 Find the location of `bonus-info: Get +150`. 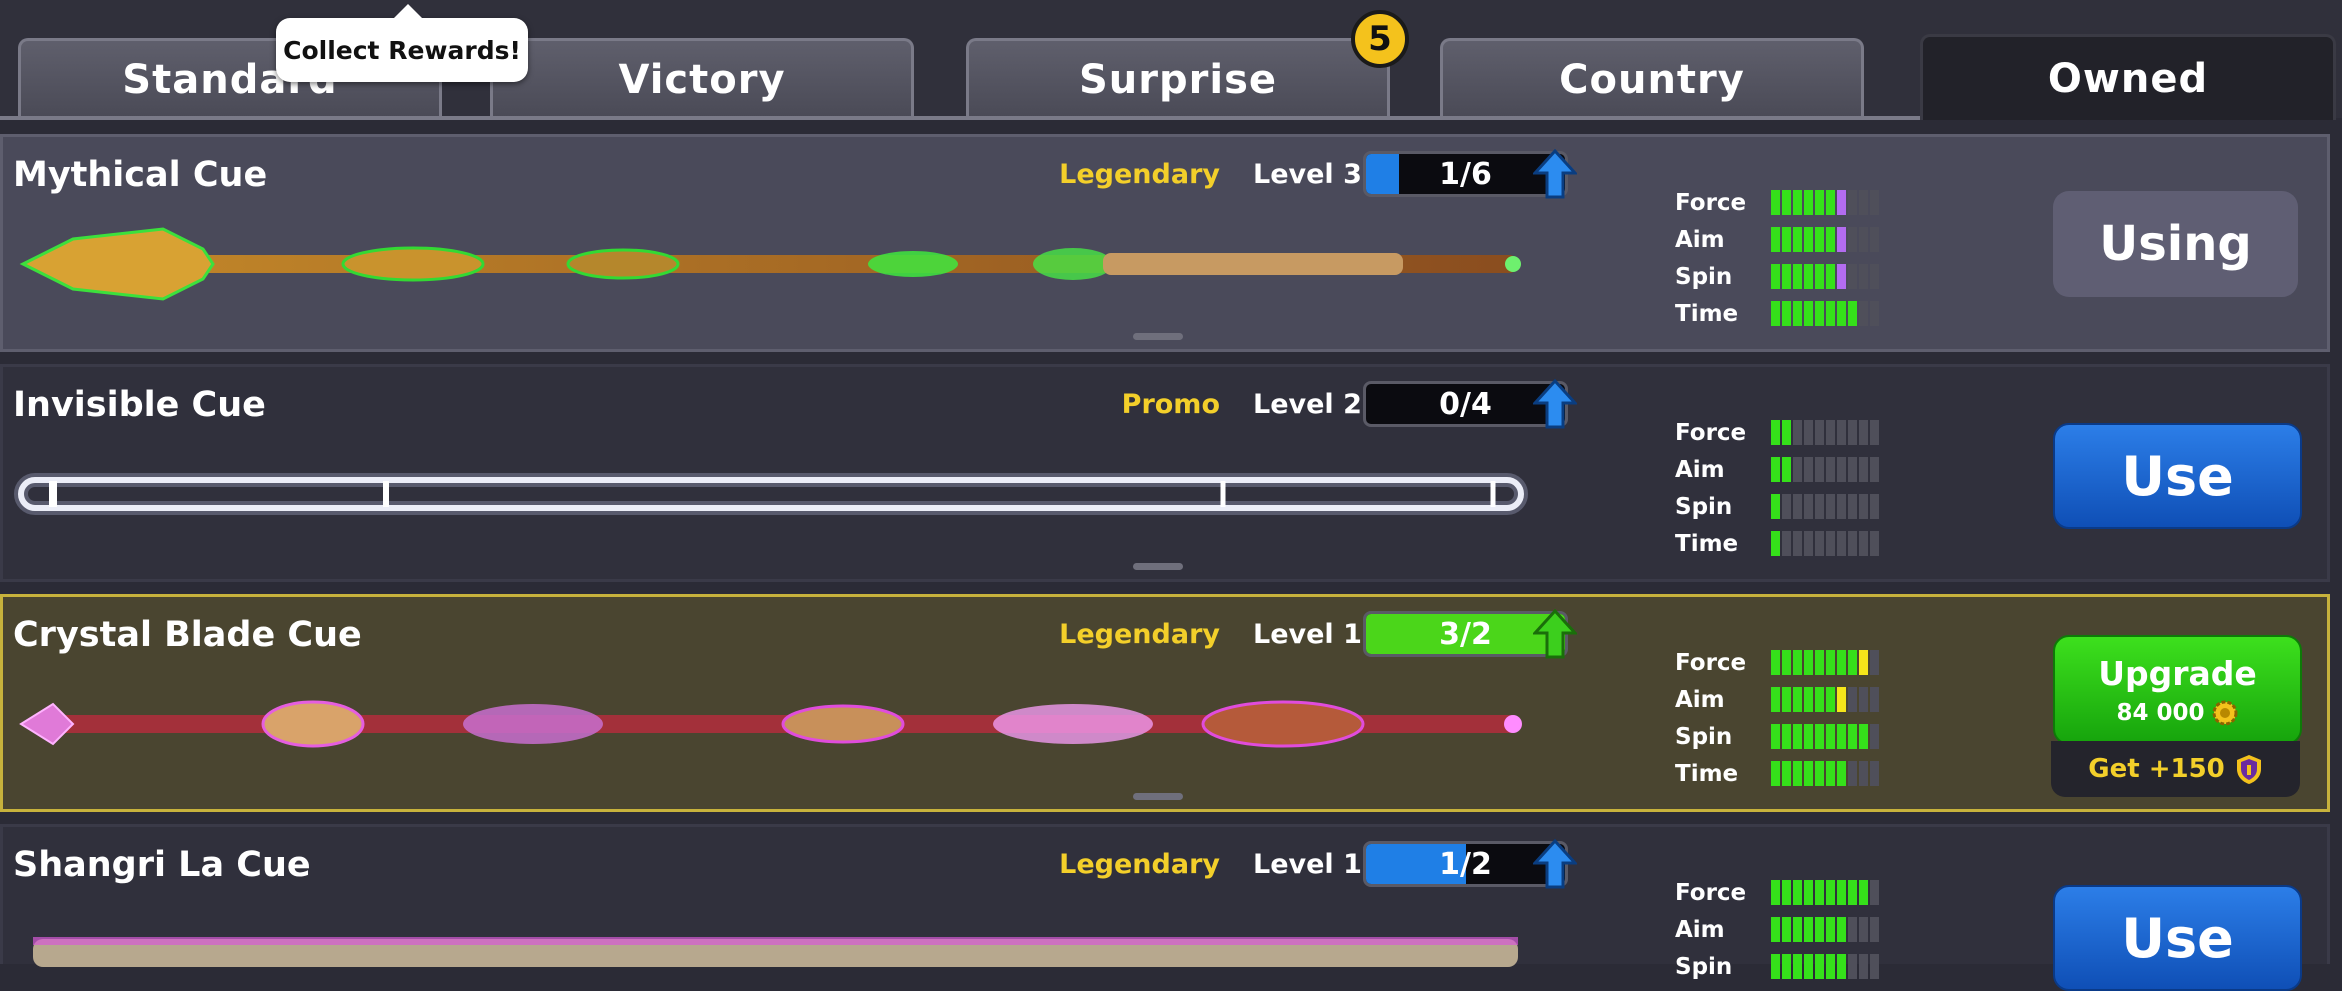

bonus-info: Get +150 is located at coordinates (2175, 769).